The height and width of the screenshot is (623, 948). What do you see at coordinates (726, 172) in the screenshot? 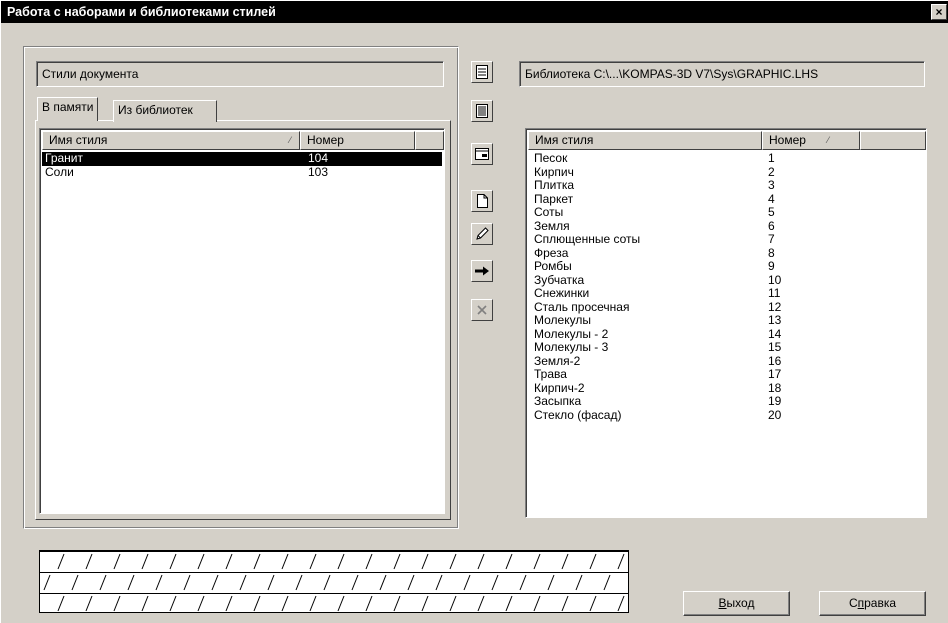
I see `table-row: Кирпич 2` at bounding box center [726, 172].